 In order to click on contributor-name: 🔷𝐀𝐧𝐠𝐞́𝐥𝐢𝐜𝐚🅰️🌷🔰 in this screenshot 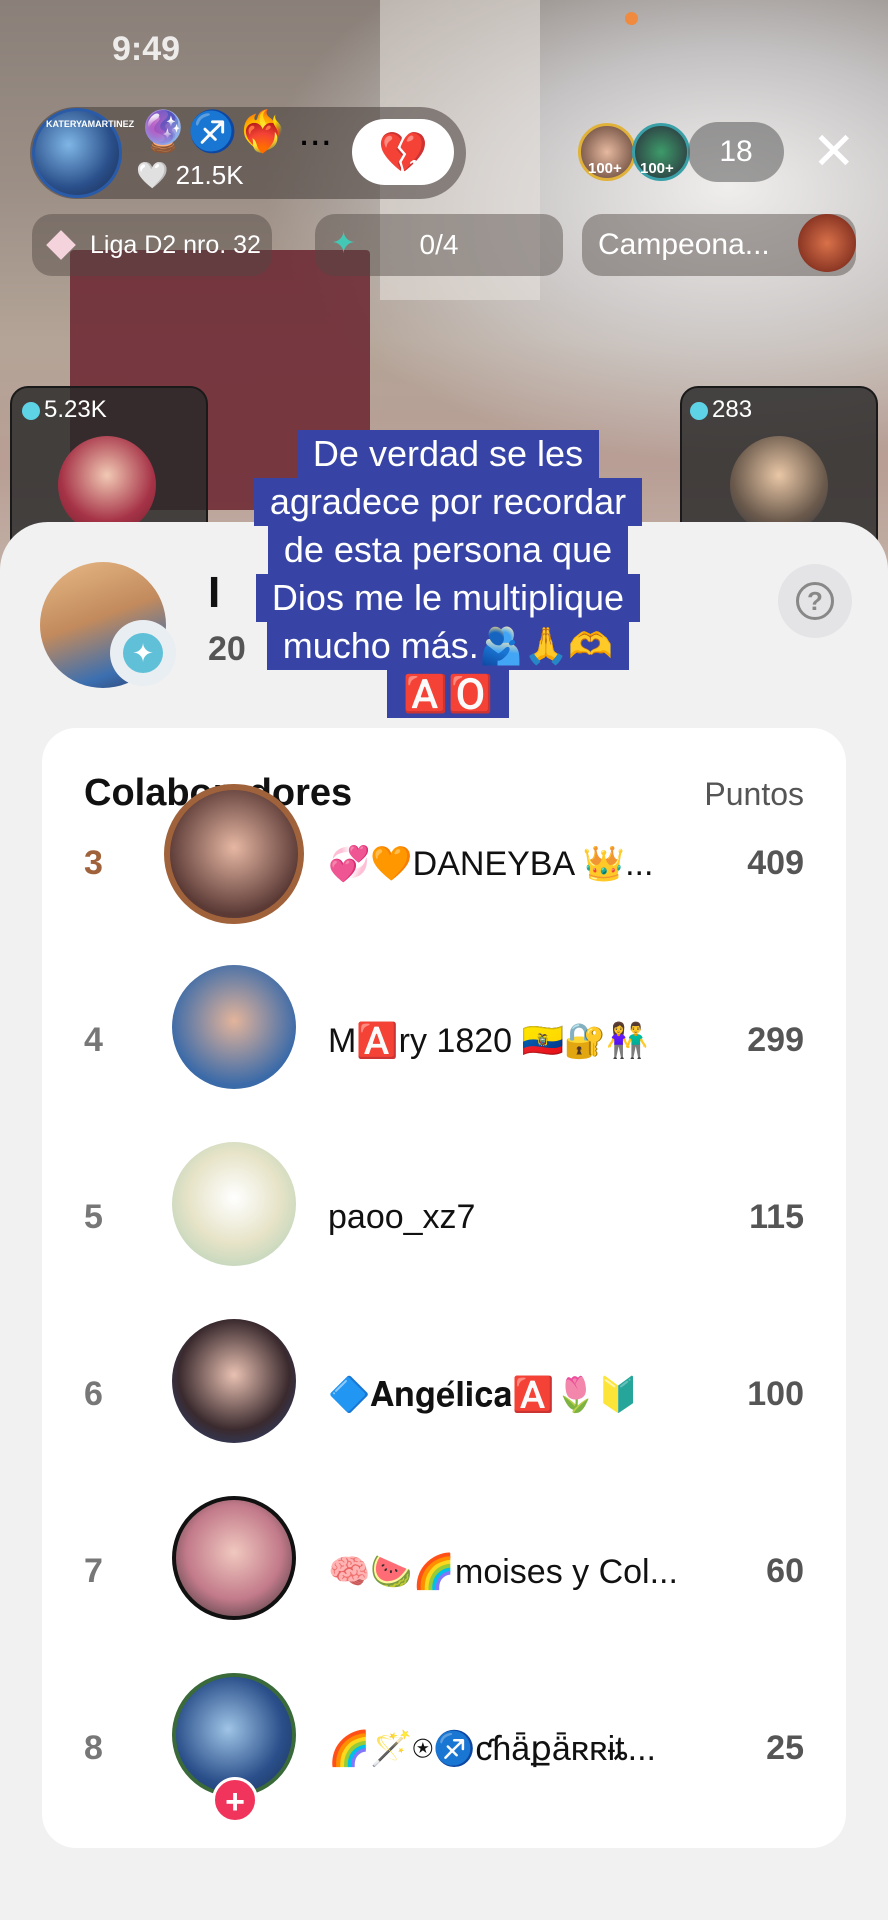, I will do `click(484, 1395)`.